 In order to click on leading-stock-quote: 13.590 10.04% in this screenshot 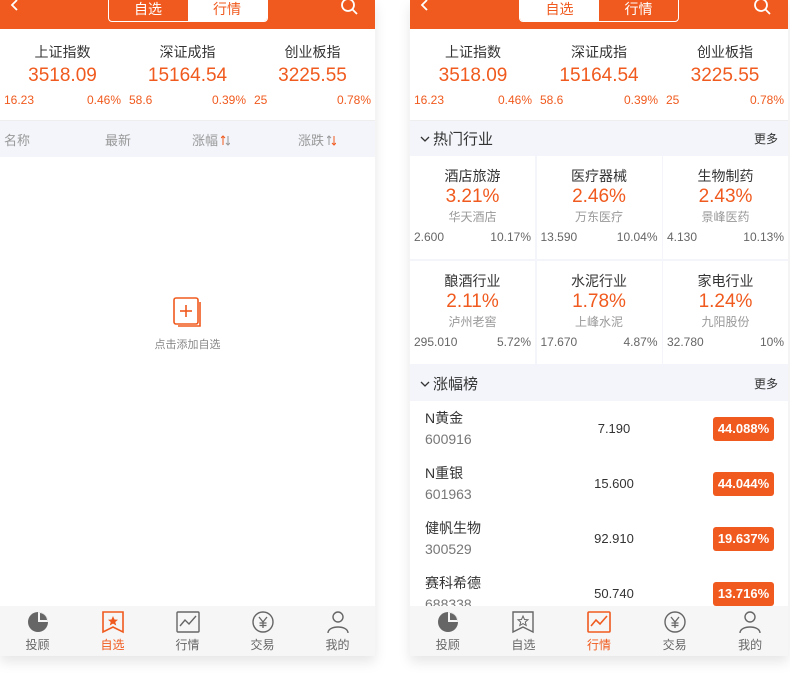, I will do `click(599, 237)`.